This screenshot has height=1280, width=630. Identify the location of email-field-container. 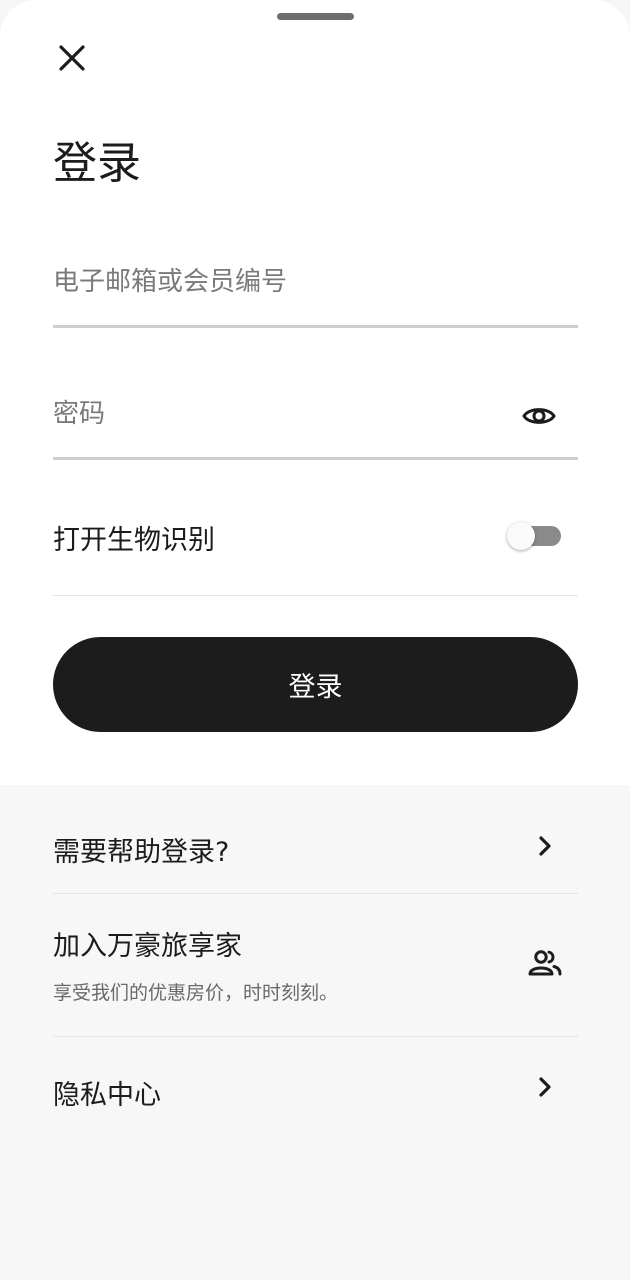
(315, 288).